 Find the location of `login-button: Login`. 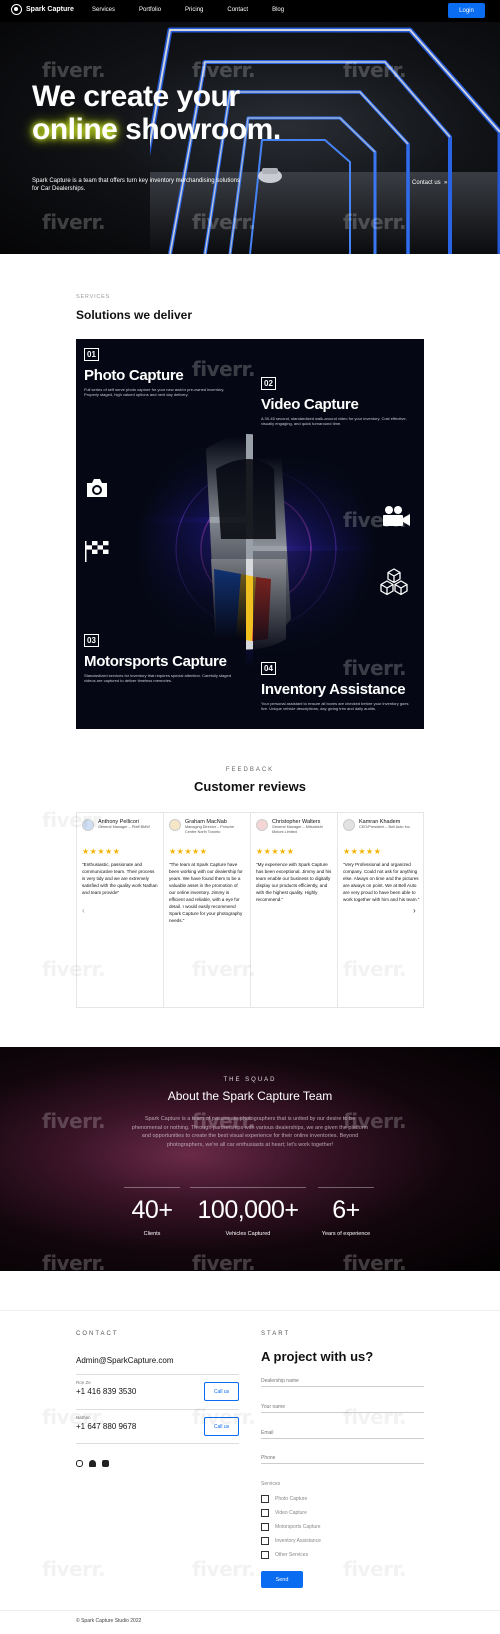

login-button: Login is located at coordinates (466, 10).